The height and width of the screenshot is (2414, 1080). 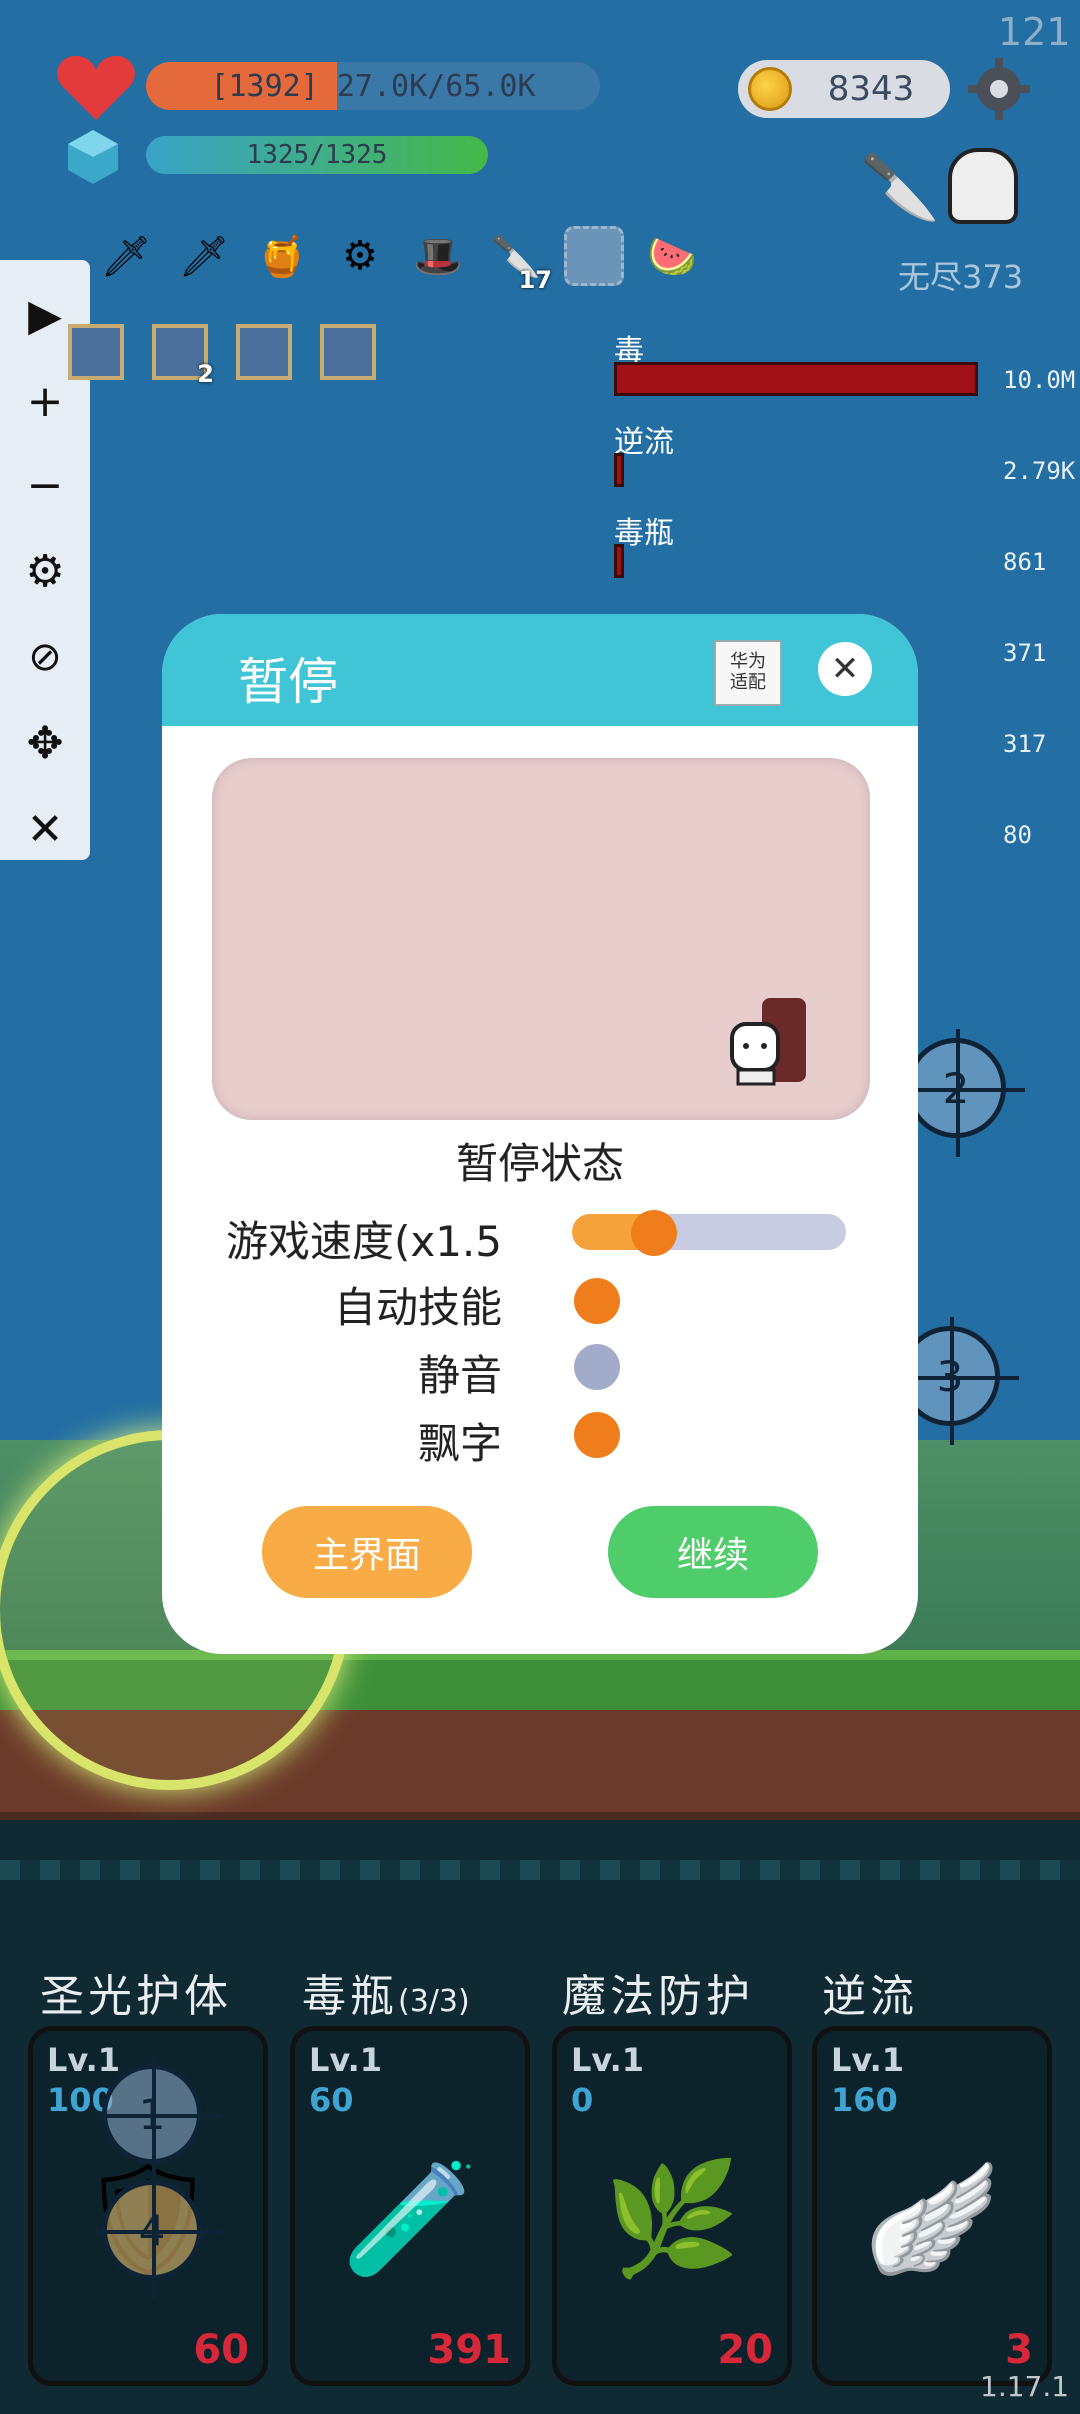 I want to click on water-line, so click(x=540, y=1870).